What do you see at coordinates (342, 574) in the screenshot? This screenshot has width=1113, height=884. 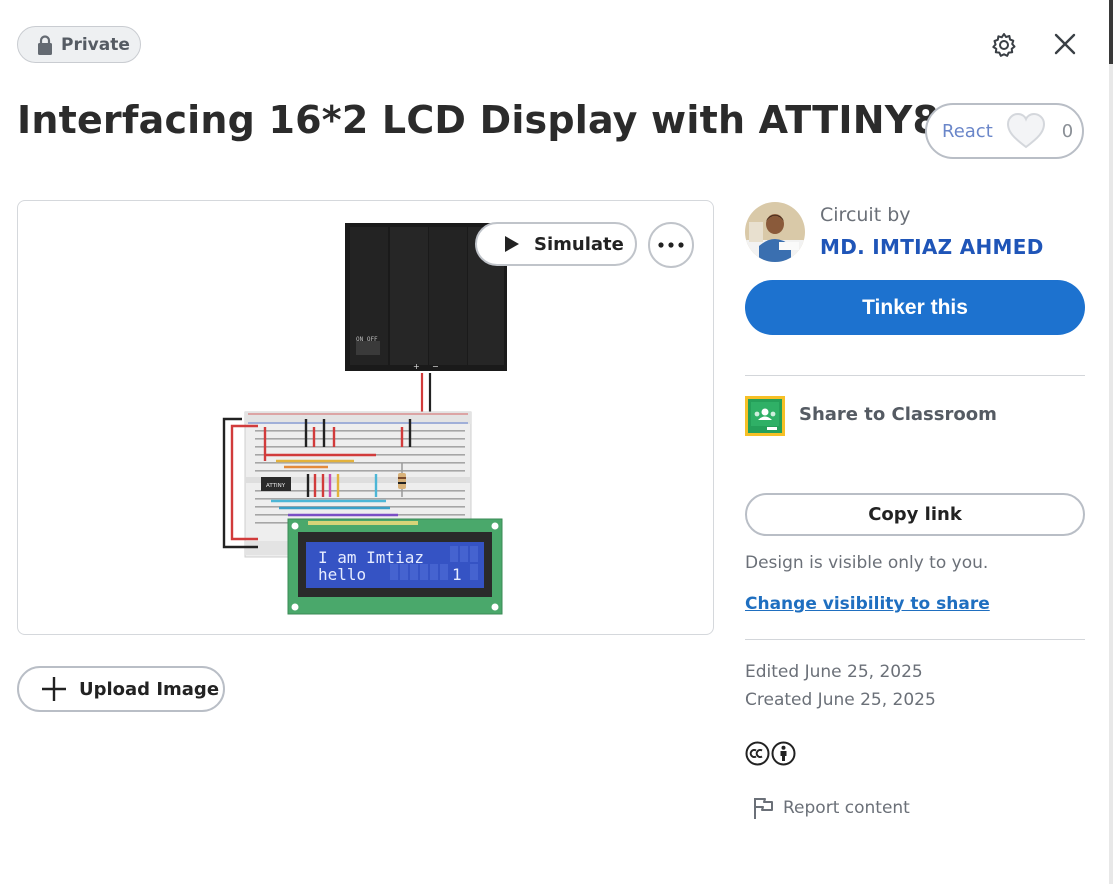 I see `lcd-line-2: hello` at bounding box center [342, 574].